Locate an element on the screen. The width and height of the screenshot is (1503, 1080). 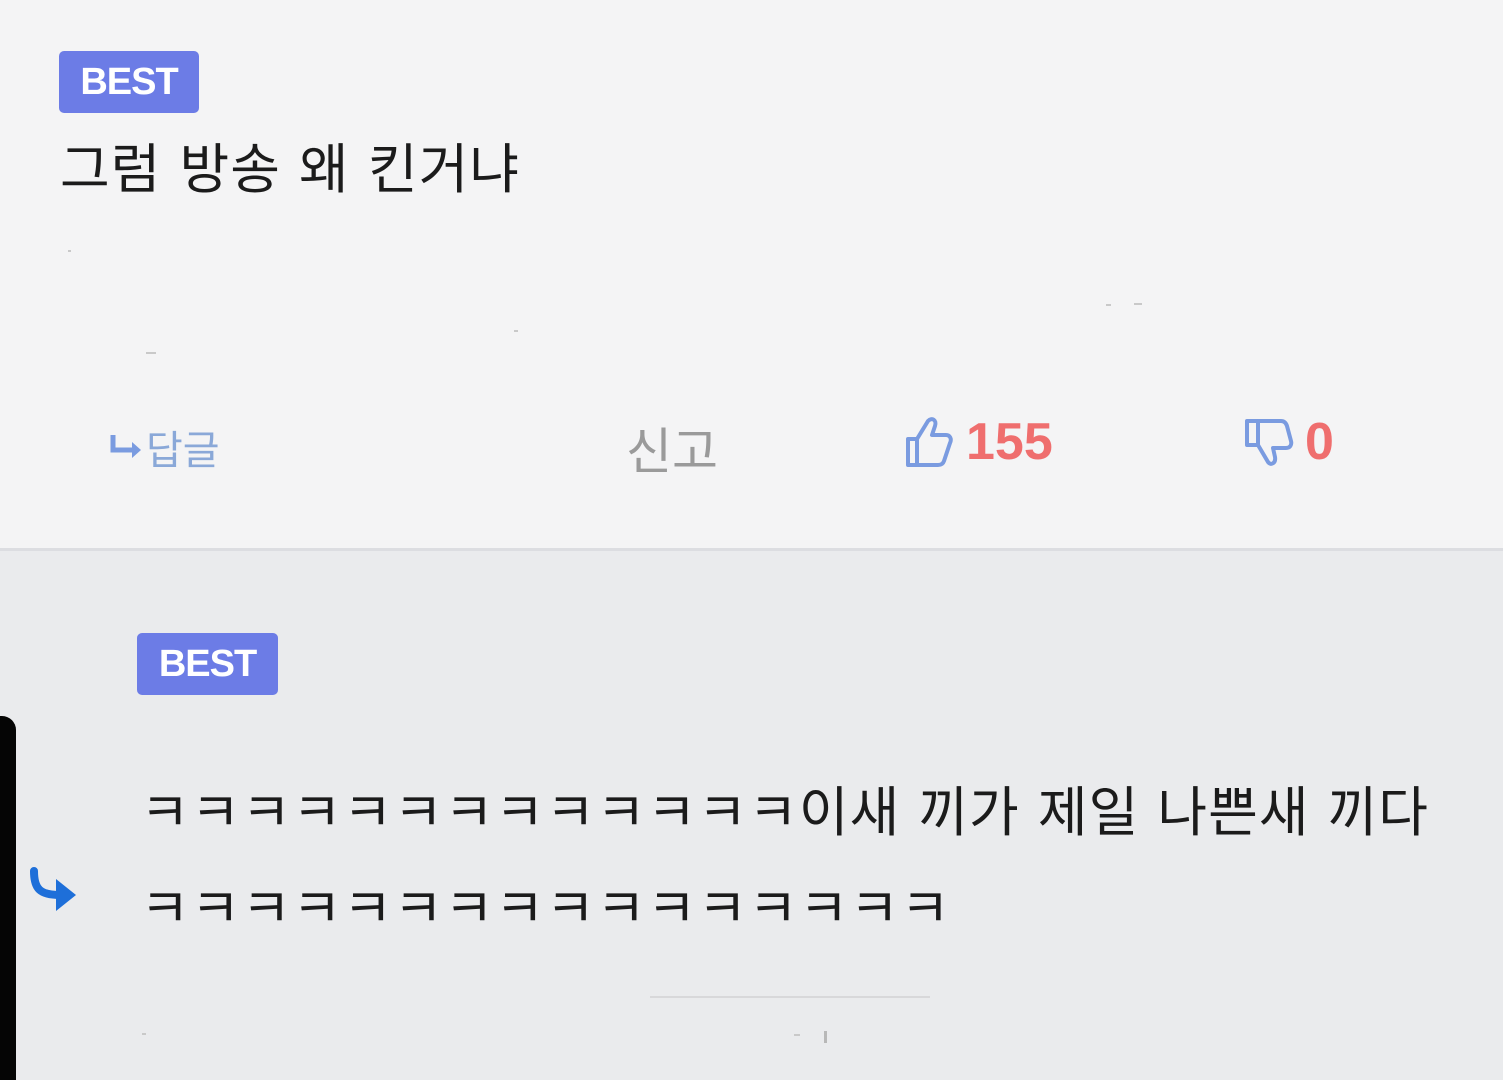
like-count: 155 is located at coordinates (1009, 442).